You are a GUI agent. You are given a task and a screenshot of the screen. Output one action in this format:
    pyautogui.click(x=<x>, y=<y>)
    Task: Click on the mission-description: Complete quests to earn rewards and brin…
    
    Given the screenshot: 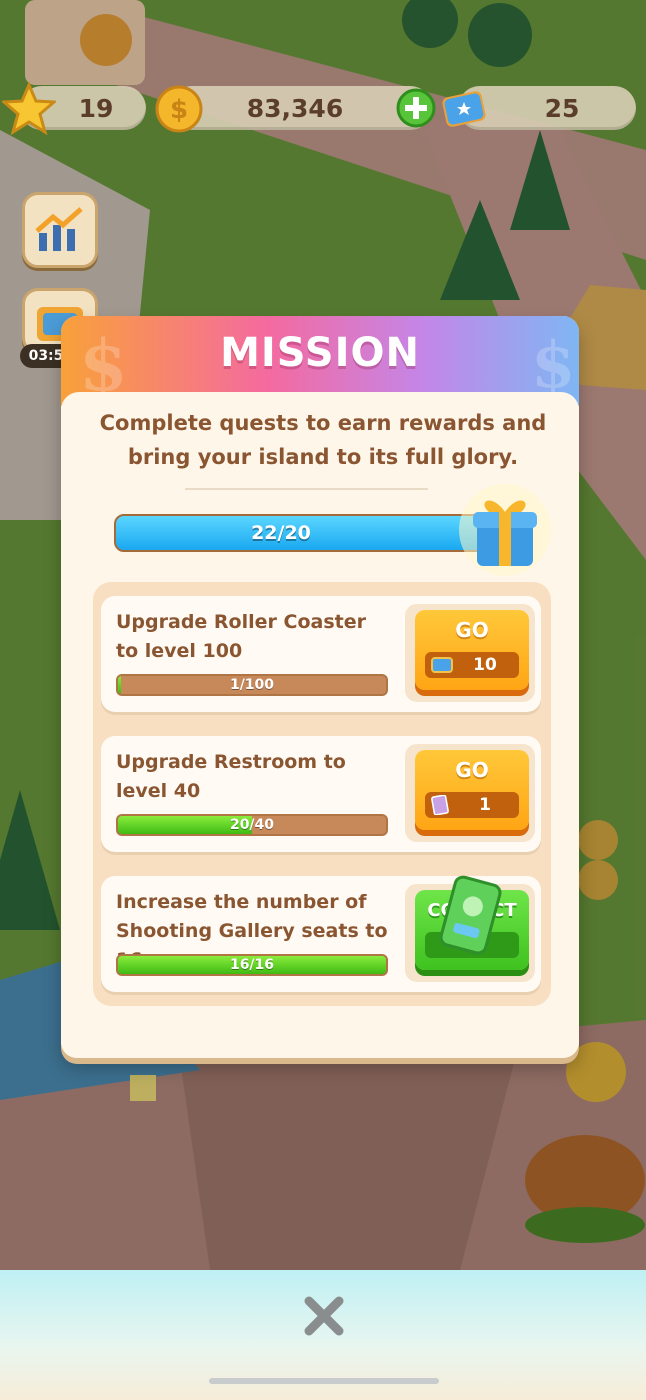 What is the action you would take?
    pyautogui.click(x=323, y=440)
    